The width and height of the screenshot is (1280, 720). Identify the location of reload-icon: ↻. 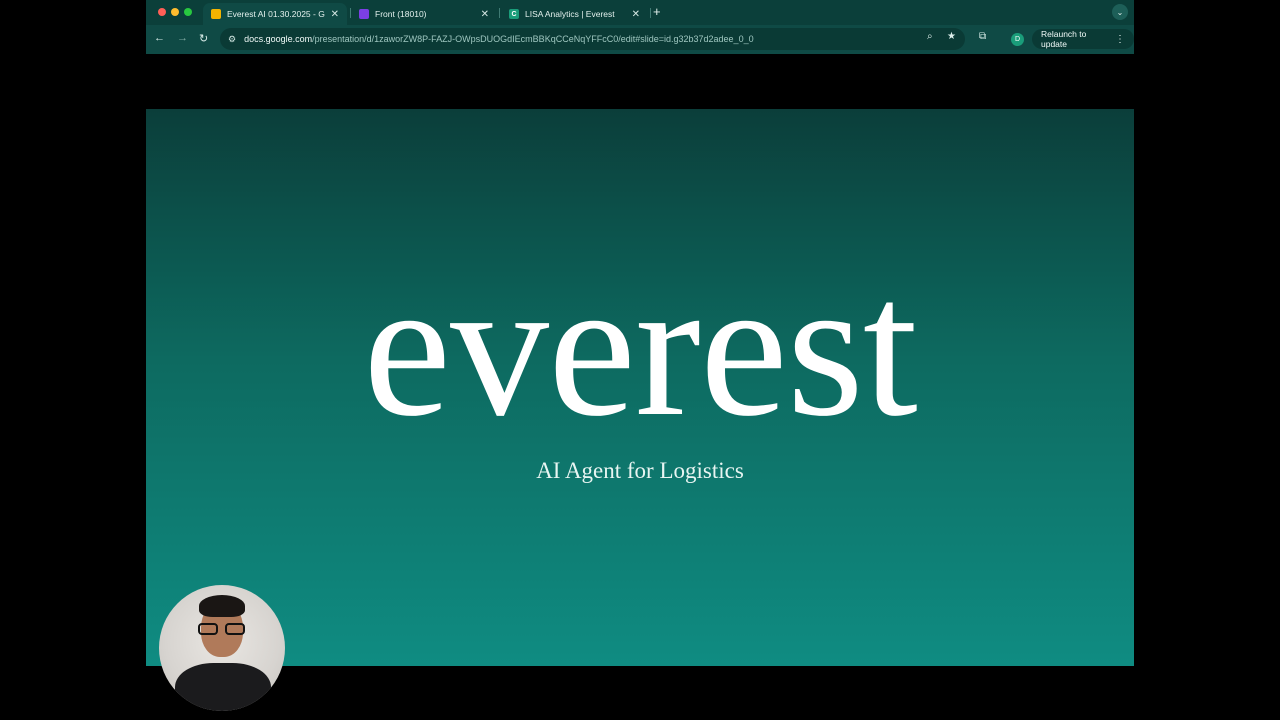
(203, 38).